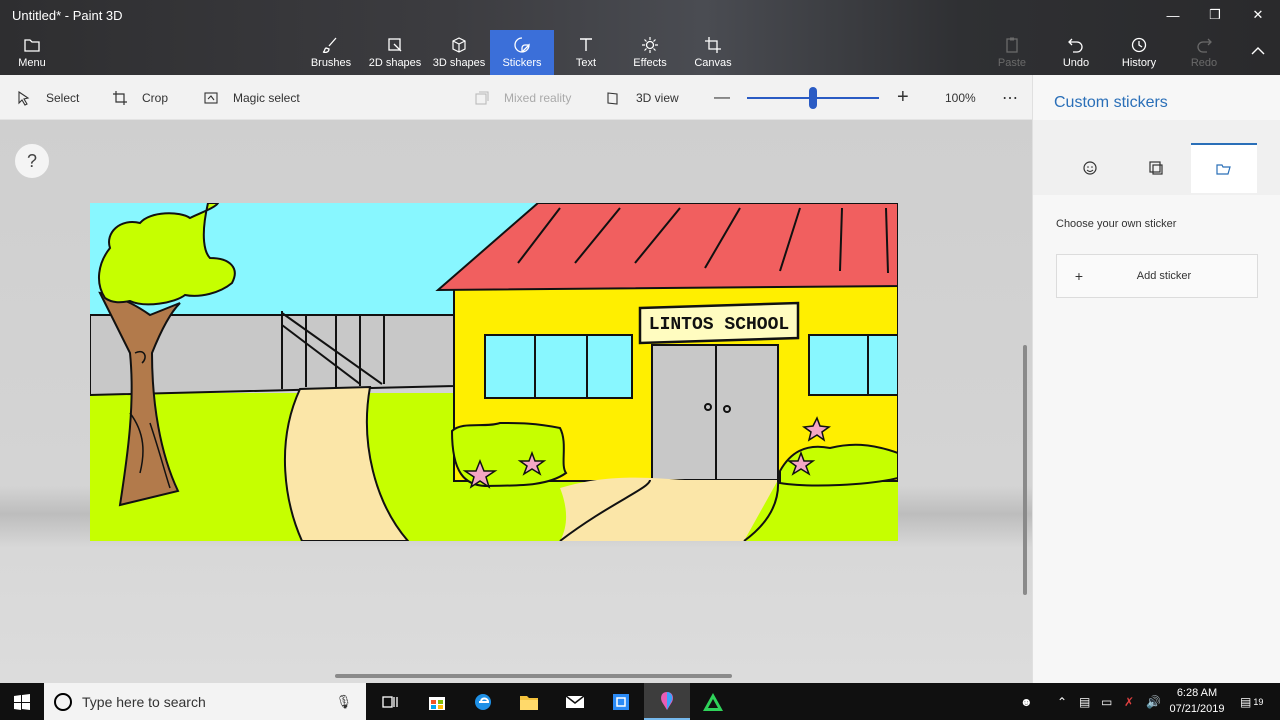 This screenshot has height=720, width=1280. What do you see at coordinates (1258, 52) in the screenshot?
I see `collapse-ribbon-button` at bounding box center [1258, 52].